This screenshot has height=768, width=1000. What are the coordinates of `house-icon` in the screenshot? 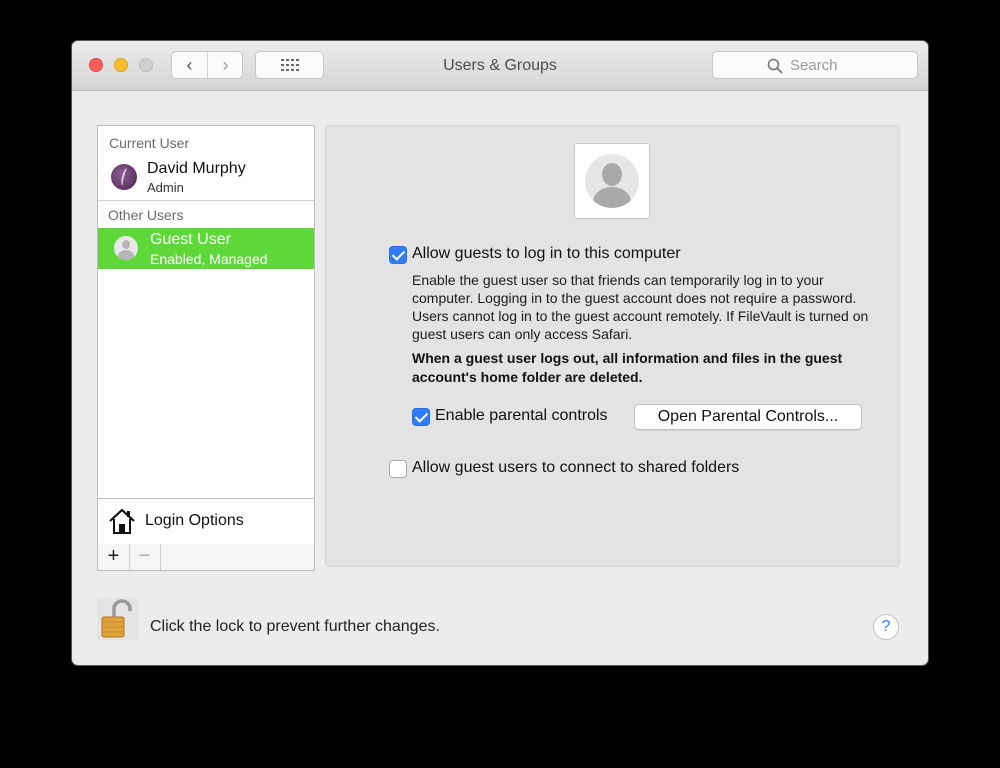 It's located at (122, 521).